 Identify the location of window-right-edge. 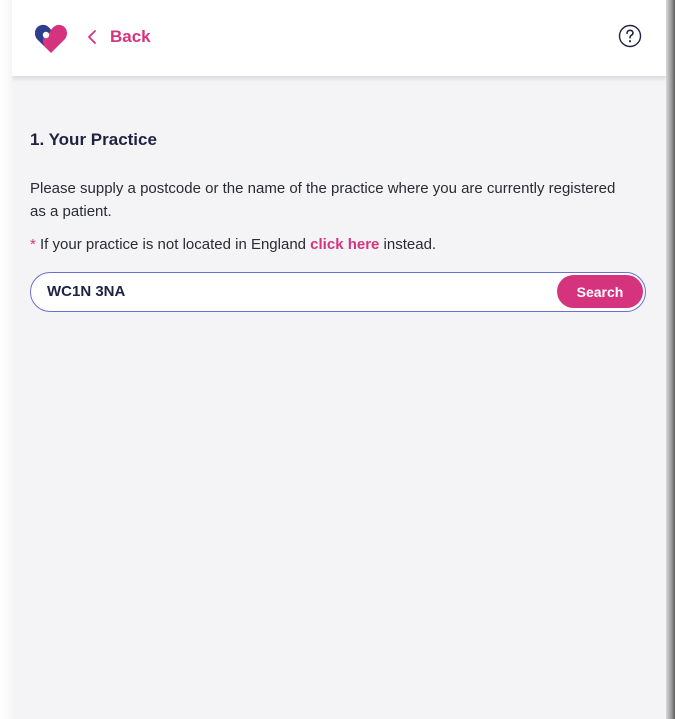
(670, 359).